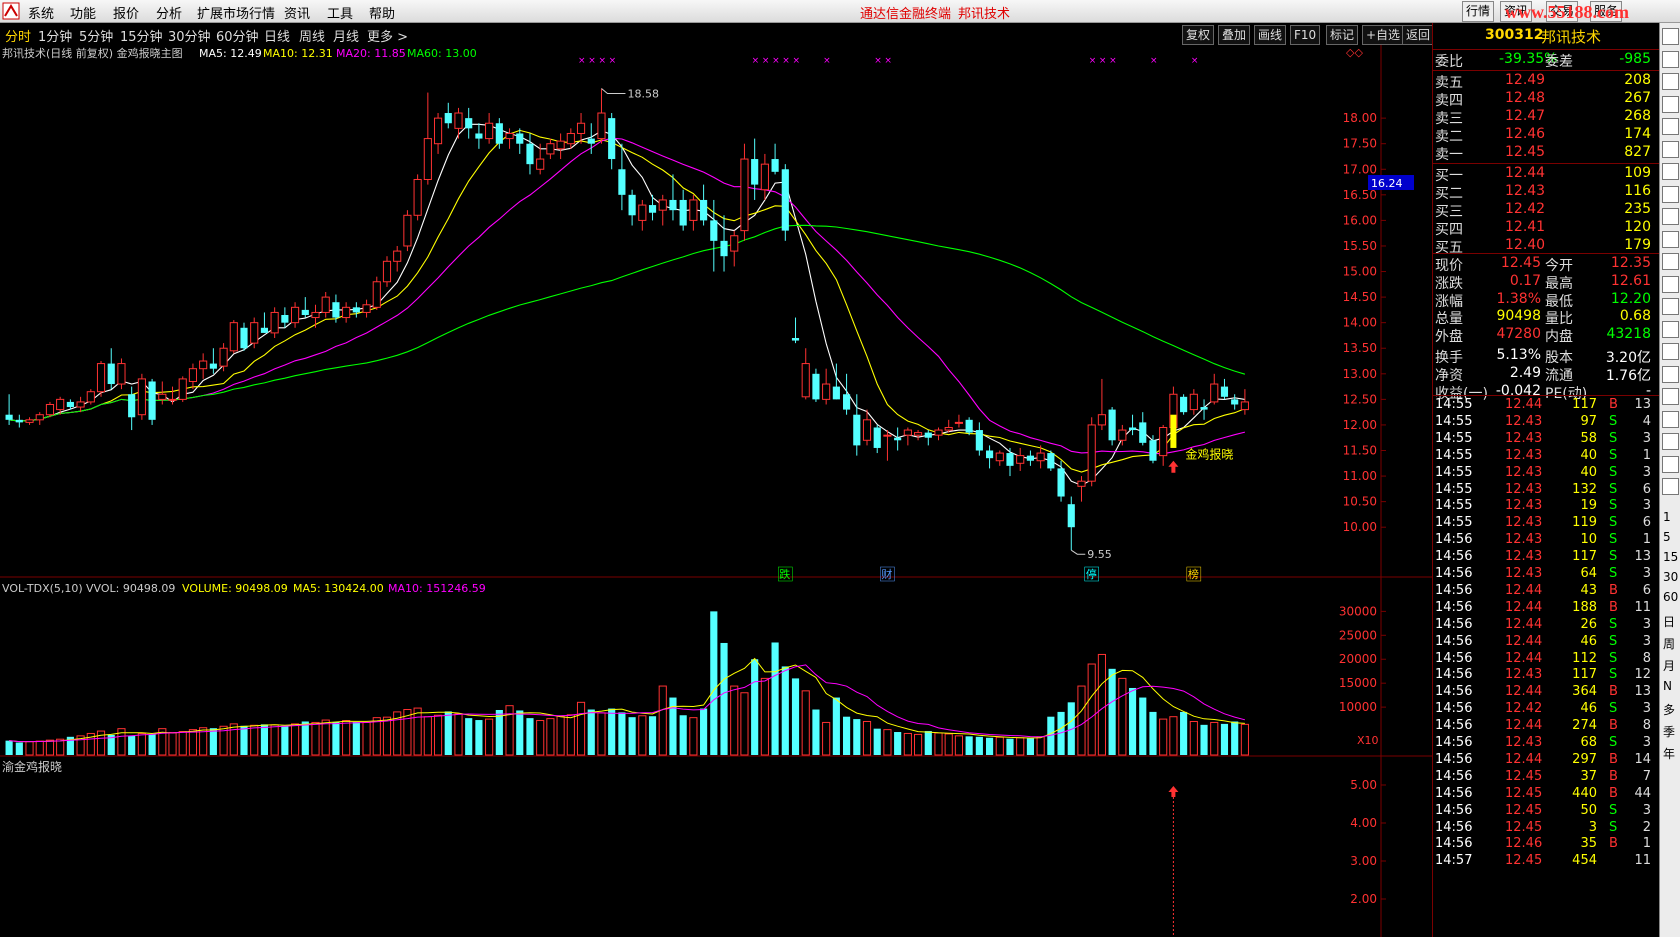 This screenshot has width=1680, height=937. Describe the element at coordinates (1546, 575) in the screenshot. I see `tick-row: 14:56 12.43 64 S 3` at that location.